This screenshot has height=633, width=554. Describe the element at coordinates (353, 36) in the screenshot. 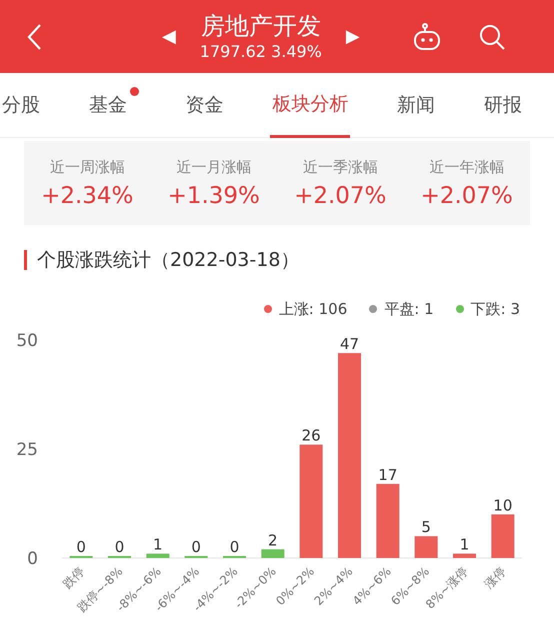

I see `next-button: ▶` at that location.